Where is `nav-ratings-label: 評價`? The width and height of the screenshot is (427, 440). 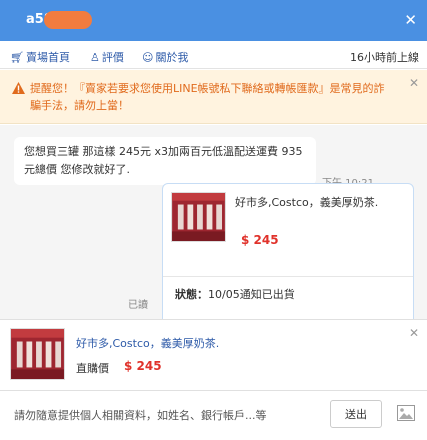
nav-ratings-label: 評價 is located at coordinates (112, 57).